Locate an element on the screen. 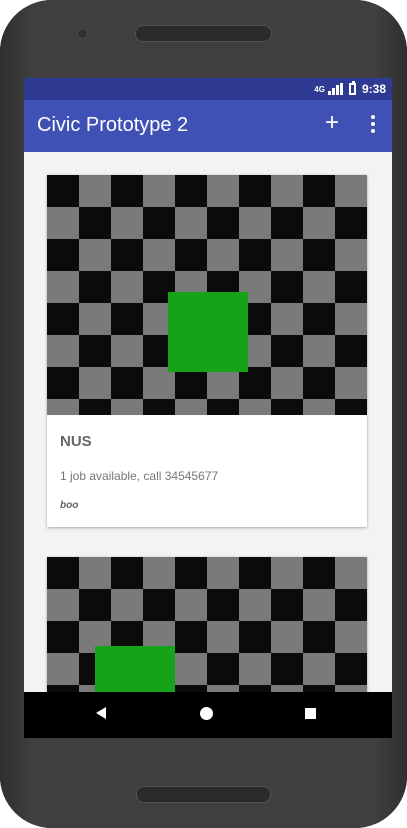 The width and height of the screenshot is (407, 828). battery-icon is located at coordinates (352, 88).